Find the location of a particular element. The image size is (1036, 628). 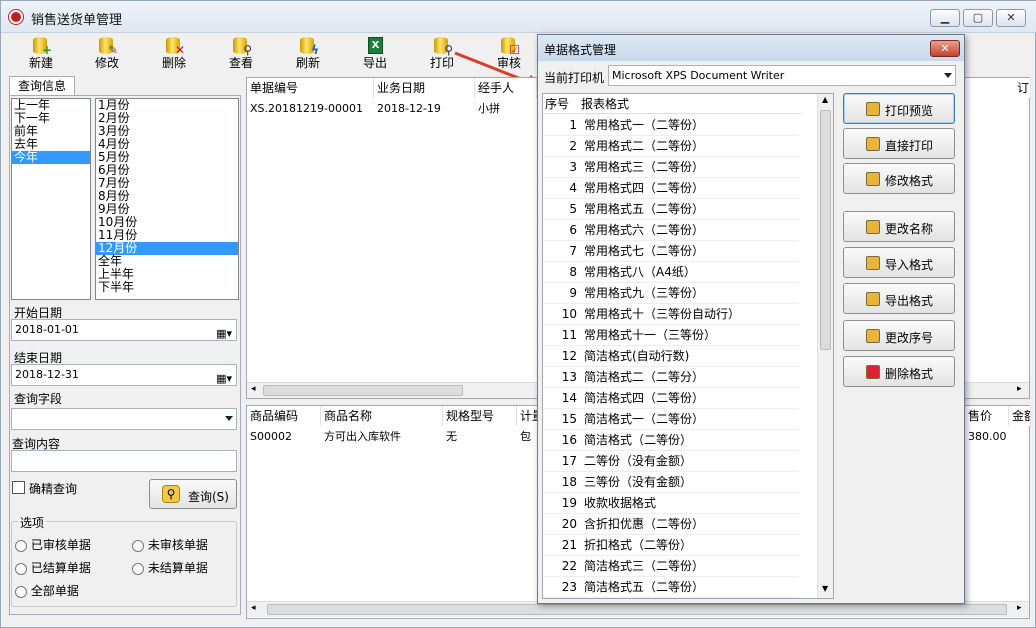

print-preview-button: 打印预览 is located at coordinates (899, 108).